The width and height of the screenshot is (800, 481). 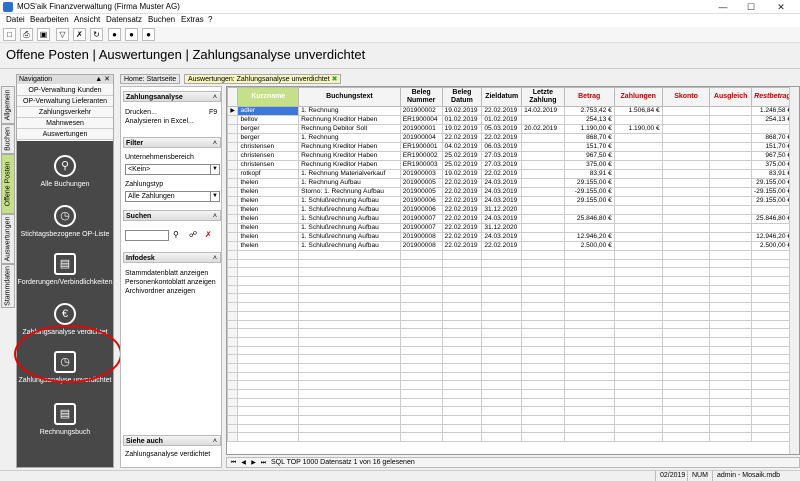 What do you see at coordinates (102, 79) in the screenshot?
I see `pin-close-icon: ▲ ✕` at bounding box center [102, 79].